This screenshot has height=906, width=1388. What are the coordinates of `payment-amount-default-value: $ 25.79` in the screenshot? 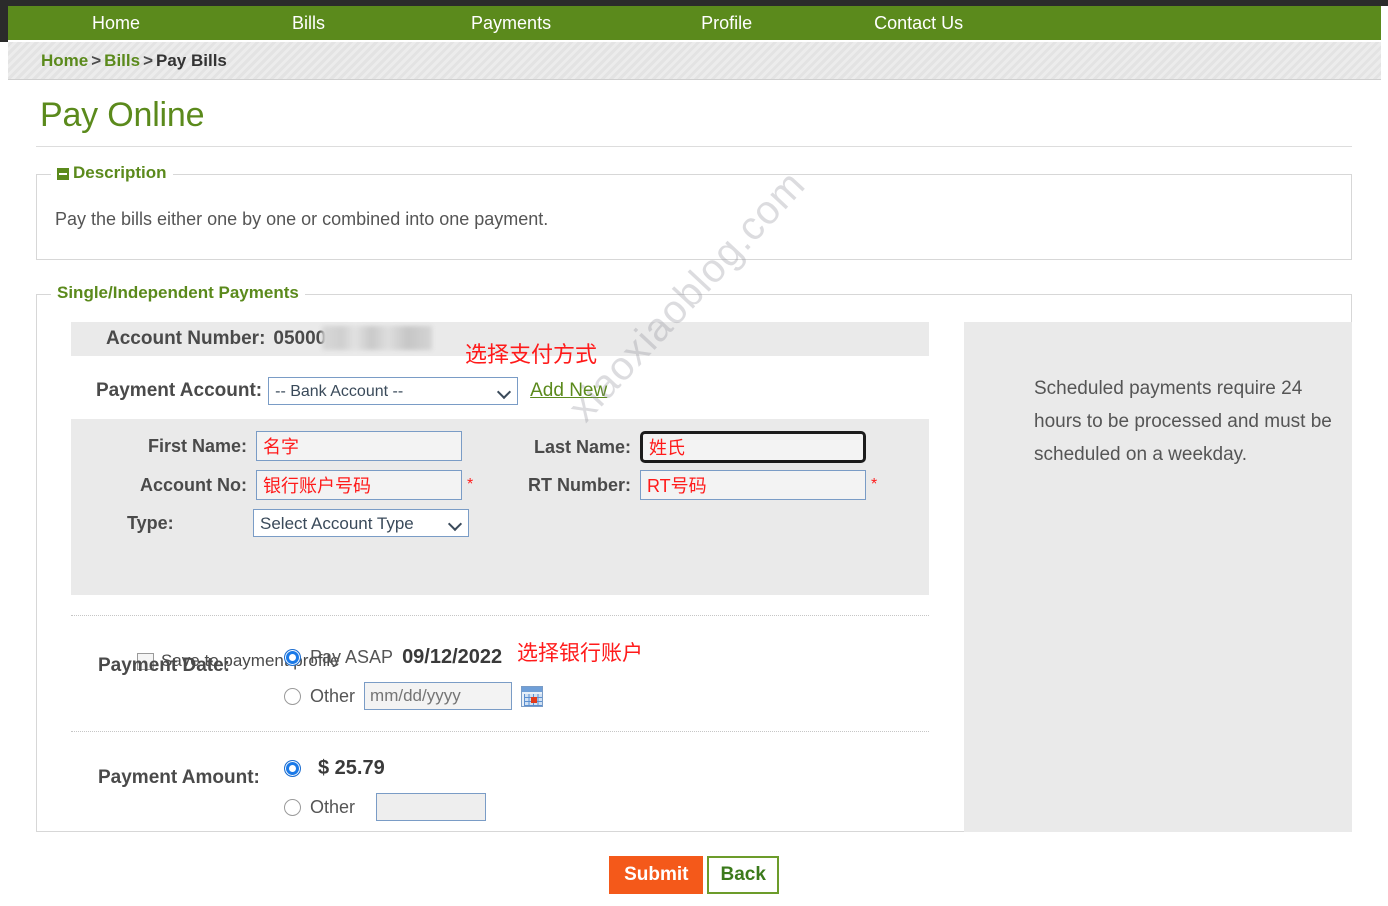 It's located at (351, 768).